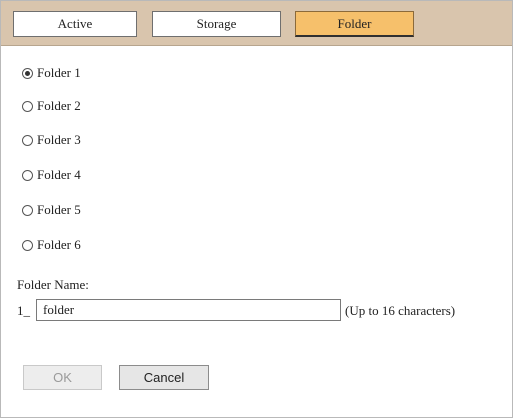  What do you see at coordinates (75, 24) in the screenshot?
I see `tab-active: Active` at bounding box center [75, 24].